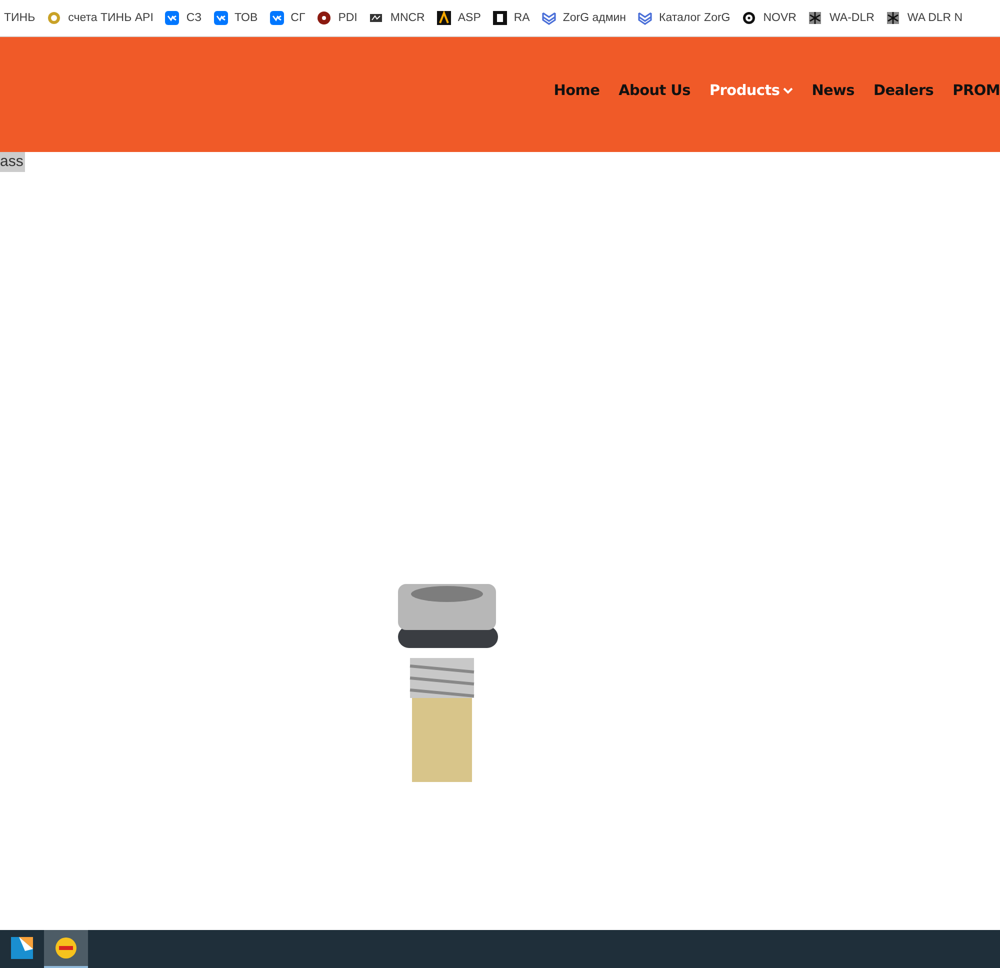  Describe the element at coordinates (511, 18) in the screenshot. I see `bookmark-link: RA` at that location.